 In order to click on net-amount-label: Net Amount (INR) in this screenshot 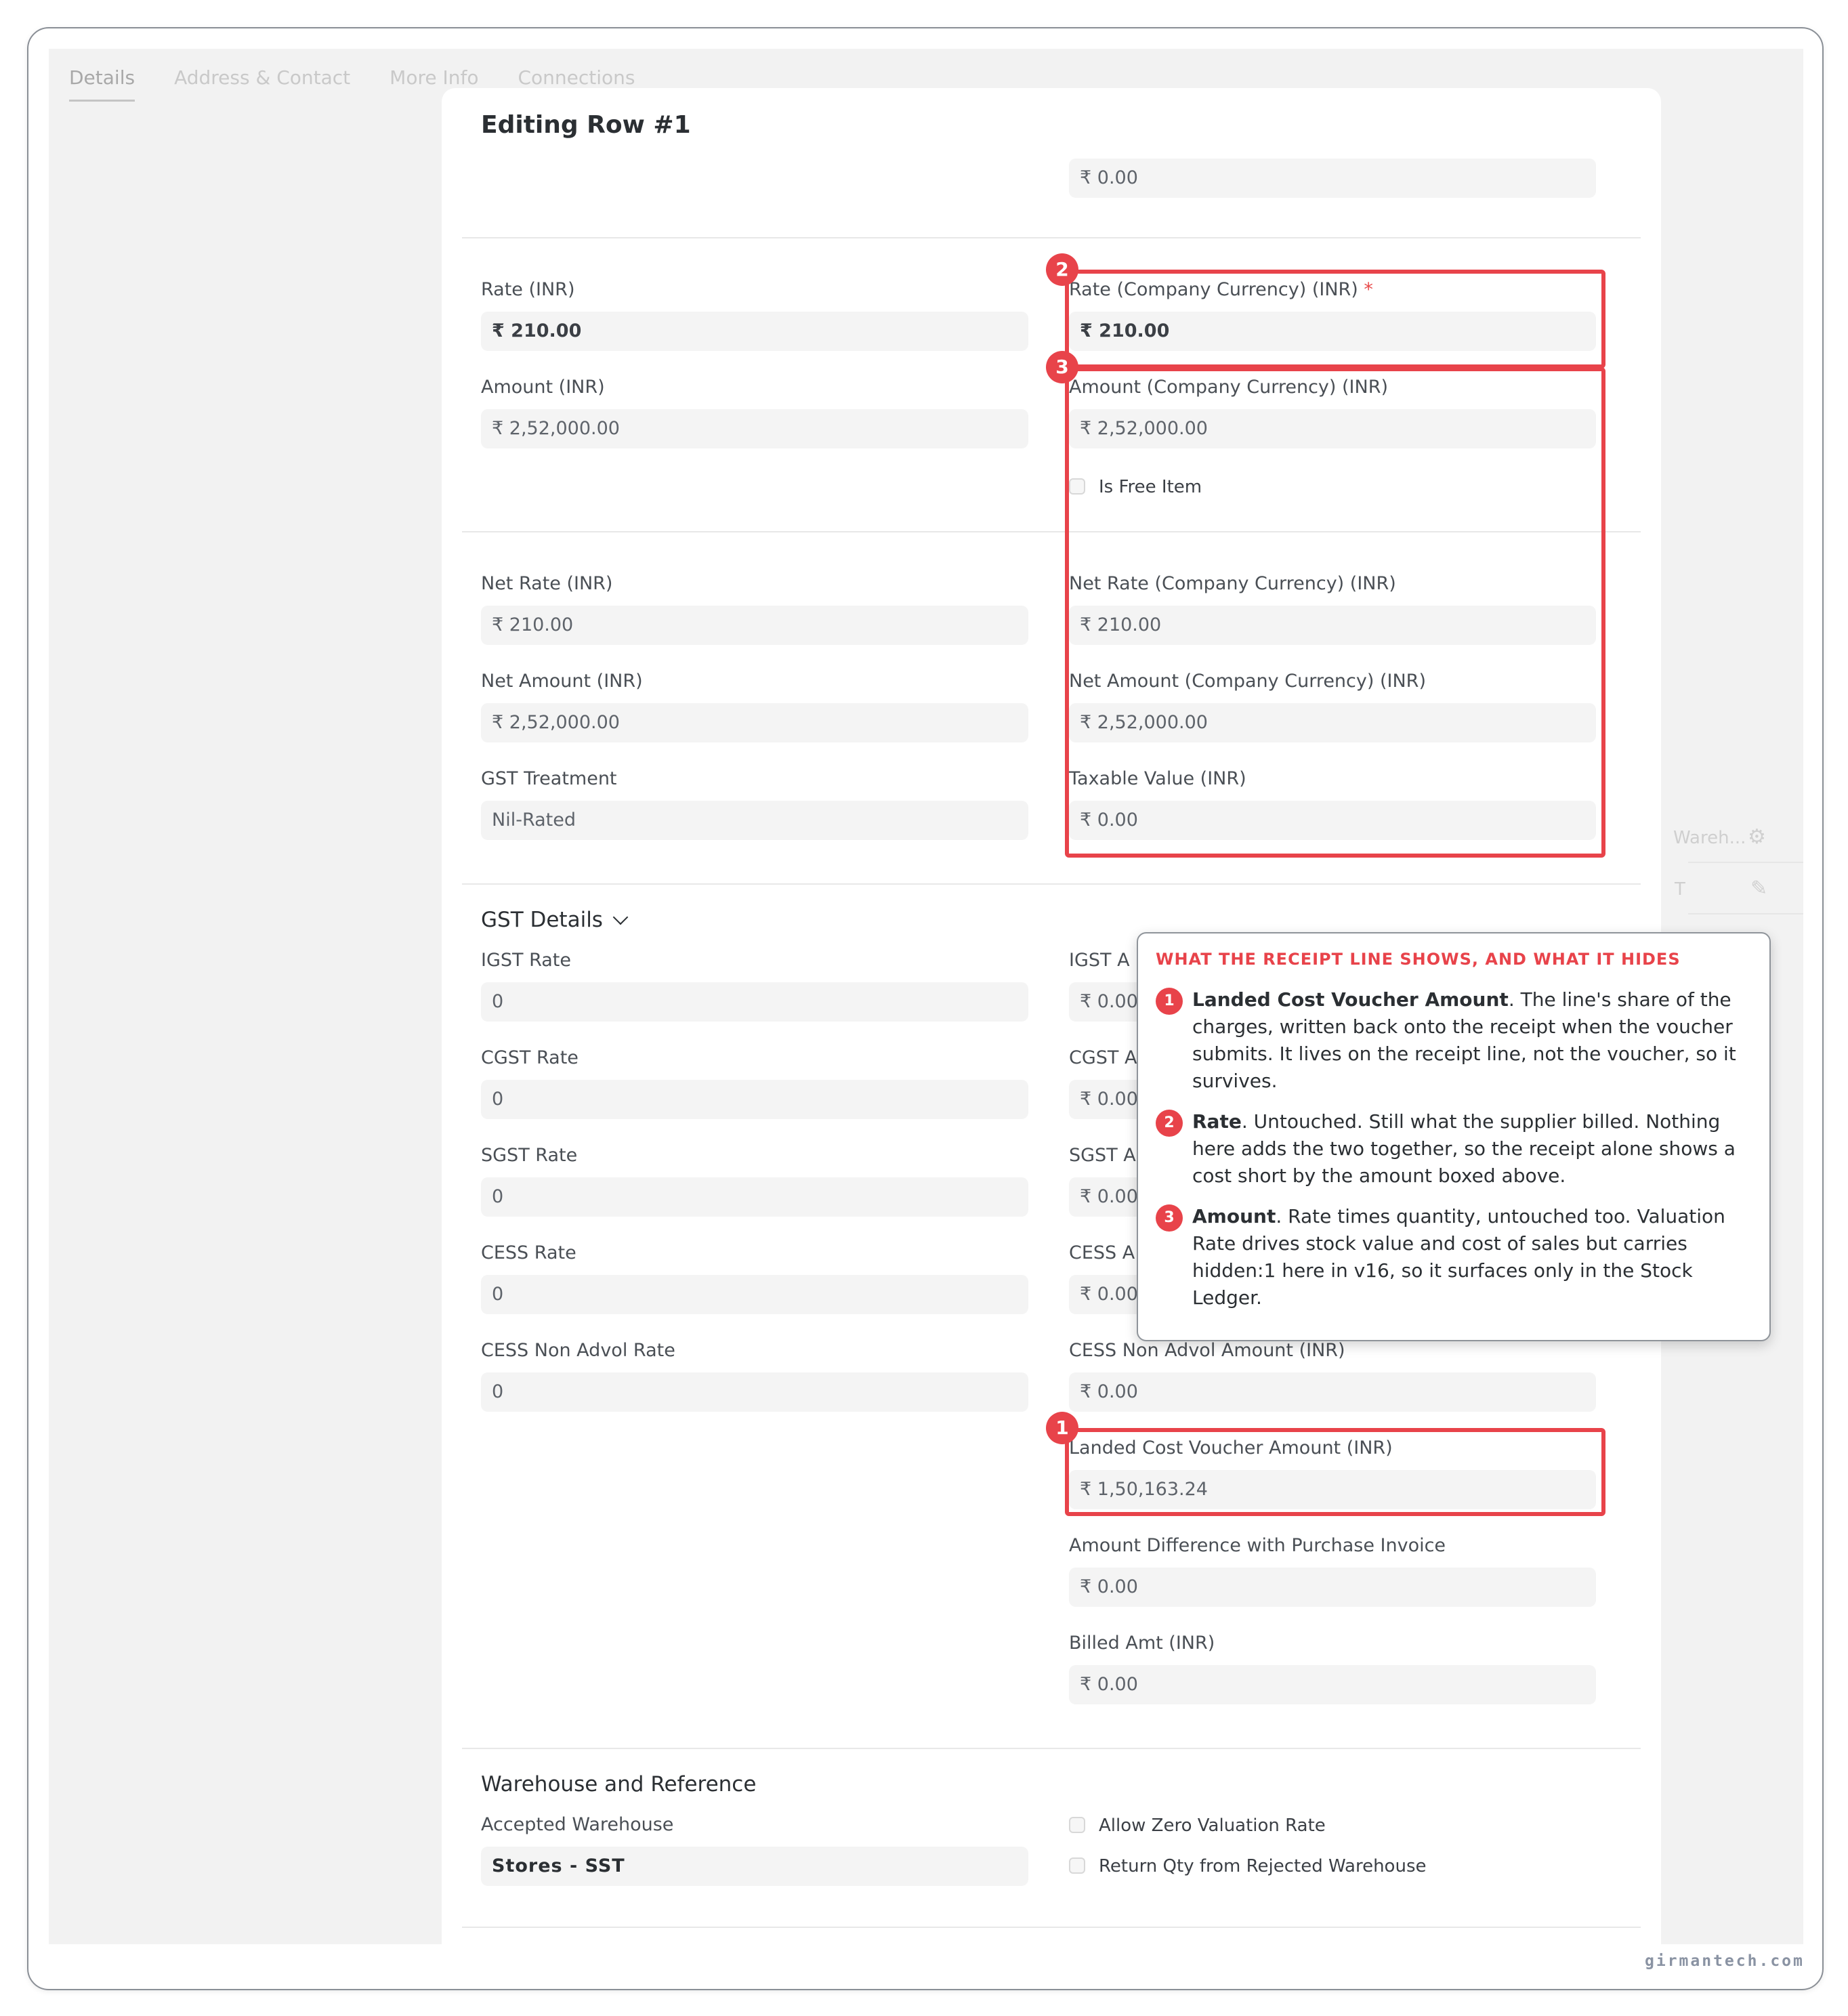, I will do `click(562, 681)`.